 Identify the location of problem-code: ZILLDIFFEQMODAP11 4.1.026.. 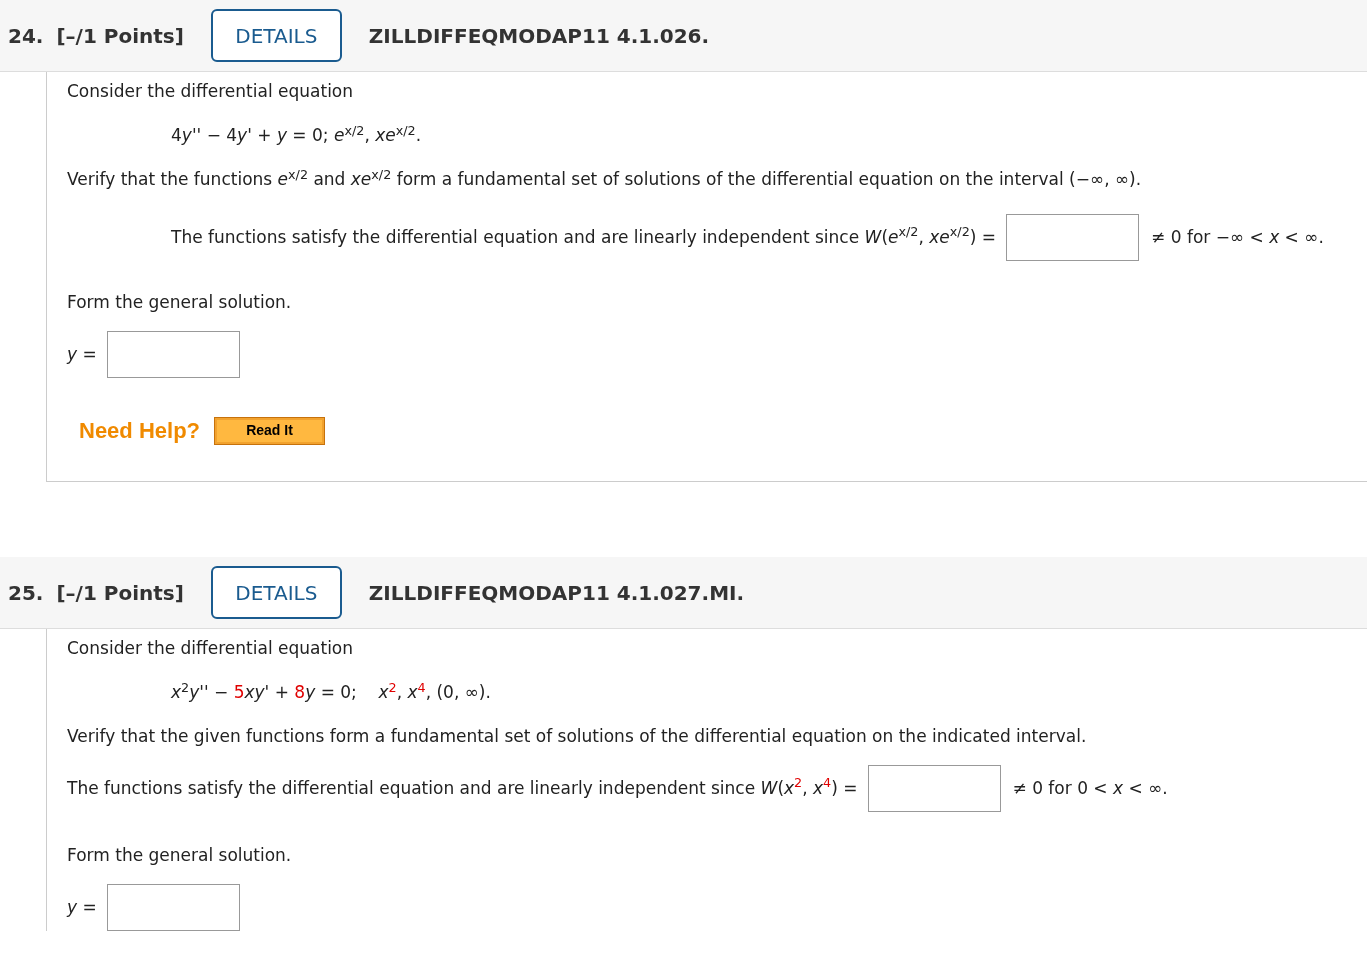
(539, 36).